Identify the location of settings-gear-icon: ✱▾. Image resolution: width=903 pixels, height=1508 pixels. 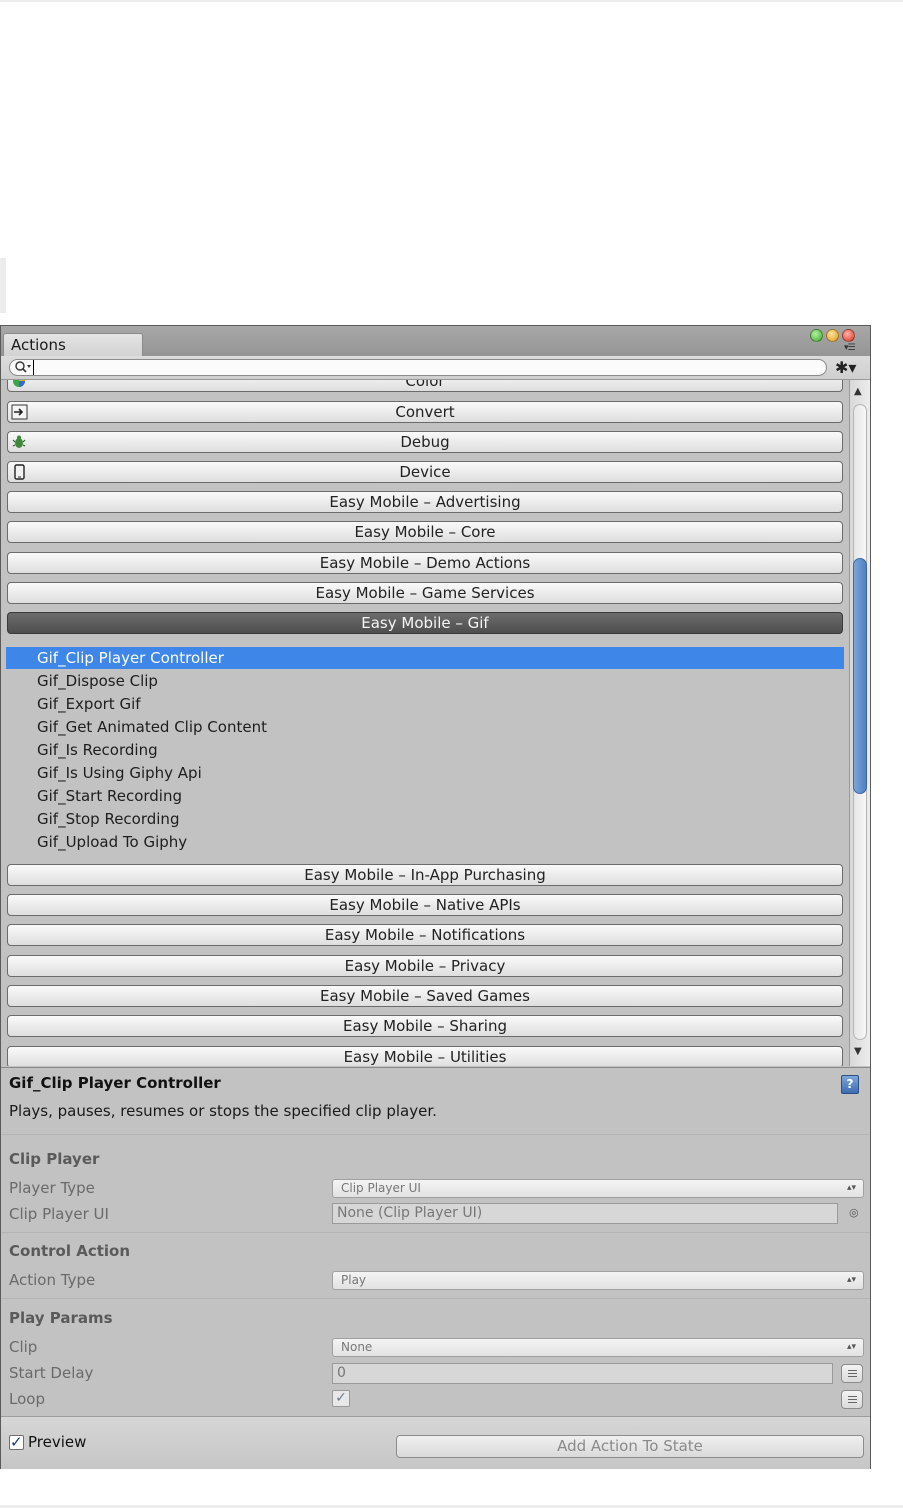
(847, 367).